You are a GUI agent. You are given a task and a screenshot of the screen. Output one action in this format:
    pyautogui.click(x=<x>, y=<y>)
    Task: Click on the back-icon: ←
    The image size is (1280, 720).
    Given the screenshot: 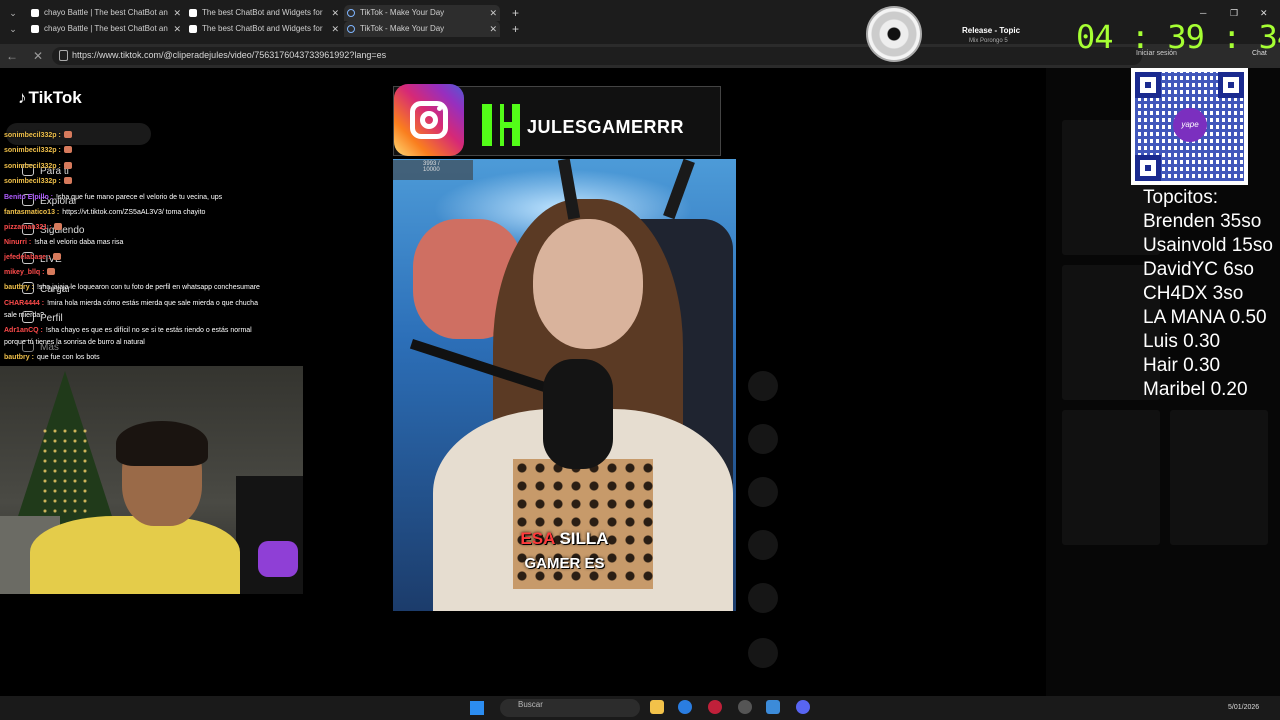 What is the action you would take?
    pyautogui.click(x=12, y=56)
    